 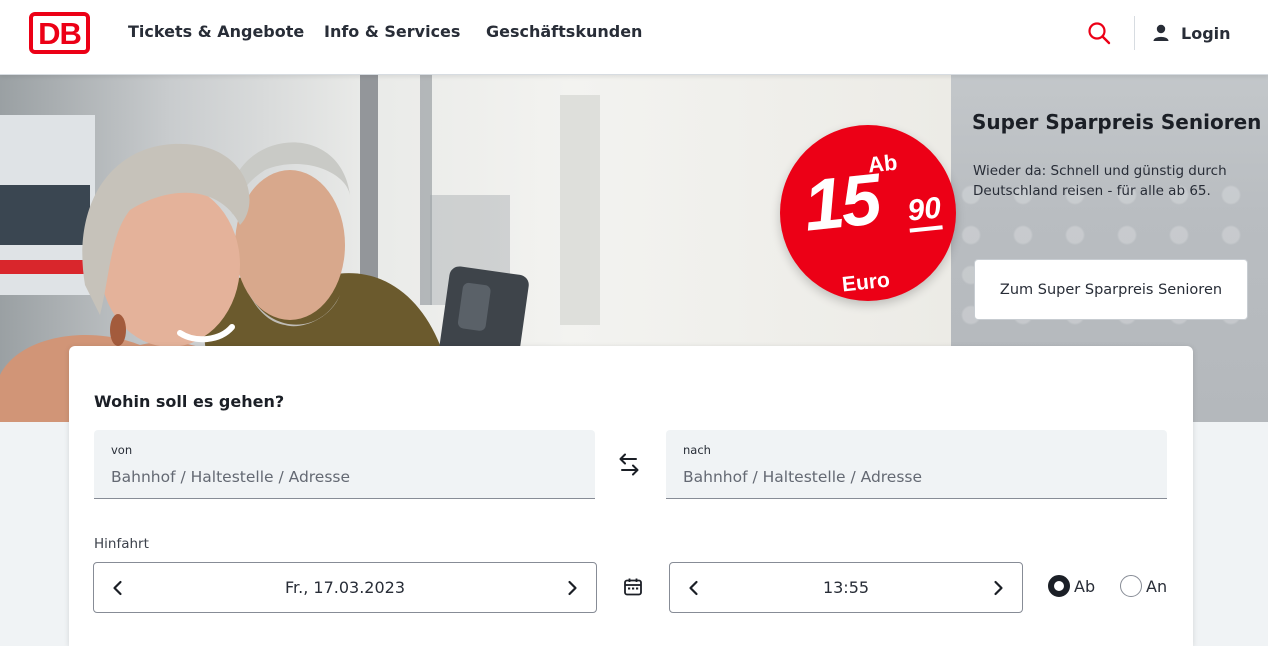 What do you see at coordinates (1206, 33) in the screenshot?
I see `login-label: Login` at bounding box center [1206, 33].